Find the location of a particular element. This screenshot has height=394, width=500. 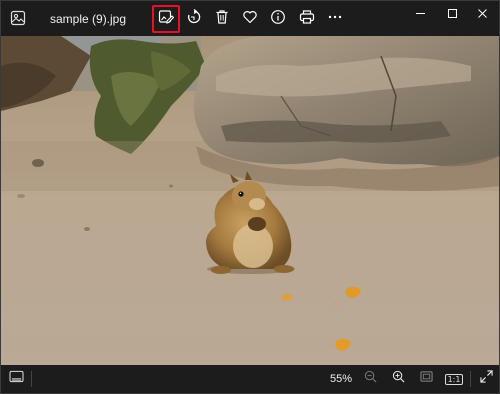

actual-size-button: 1:1 is located at coordinates (454, 379).